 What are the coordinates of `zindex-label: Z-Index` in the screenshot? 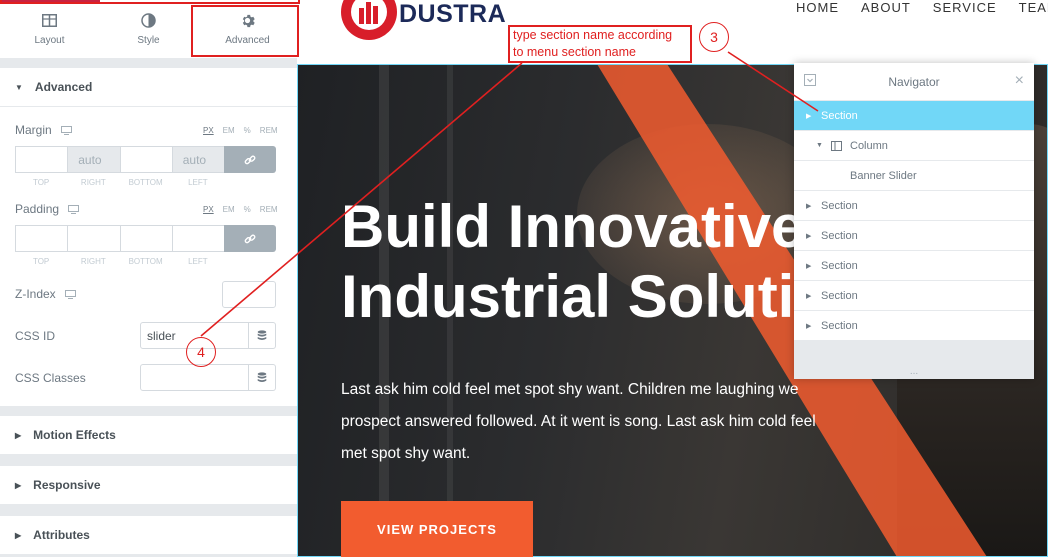 It's located at (35, 294).